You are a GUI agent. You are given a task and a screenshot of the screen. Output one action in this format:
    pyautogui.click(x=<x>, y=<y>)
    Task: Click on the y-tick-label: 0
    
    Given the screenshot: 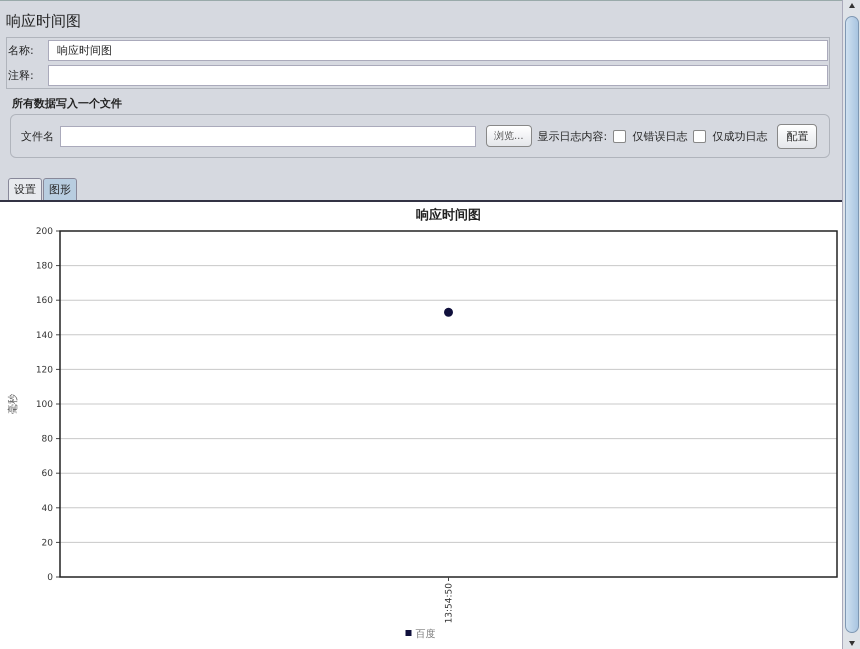 What is the action you would take?
    pyautogui.click(x=50, y=578)
    